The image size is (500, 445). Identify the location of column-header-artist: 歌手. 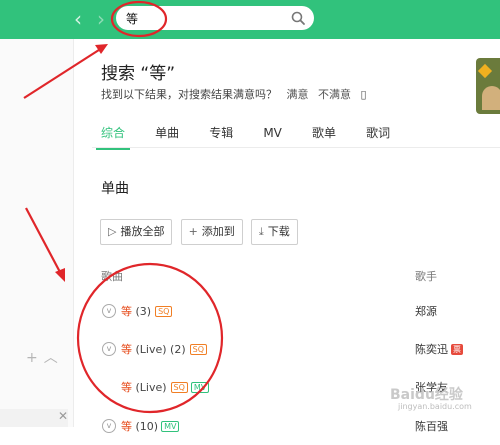
(426, 276).